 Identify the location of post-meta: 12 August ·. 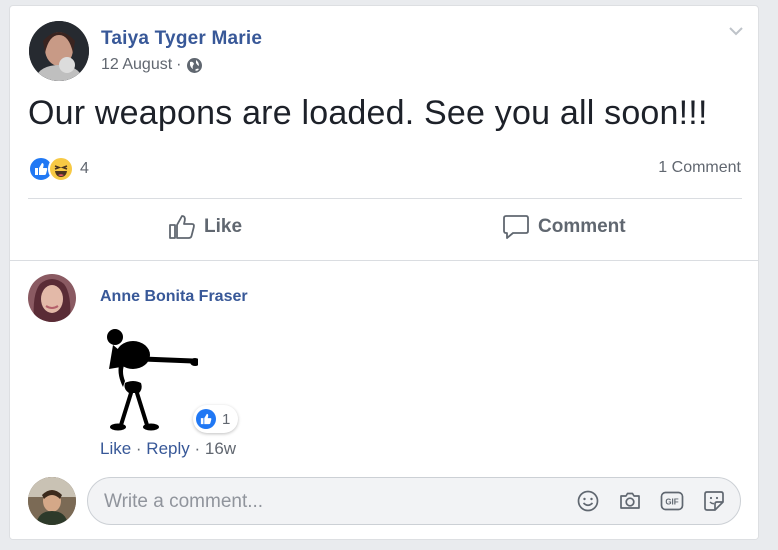
(152, 65).